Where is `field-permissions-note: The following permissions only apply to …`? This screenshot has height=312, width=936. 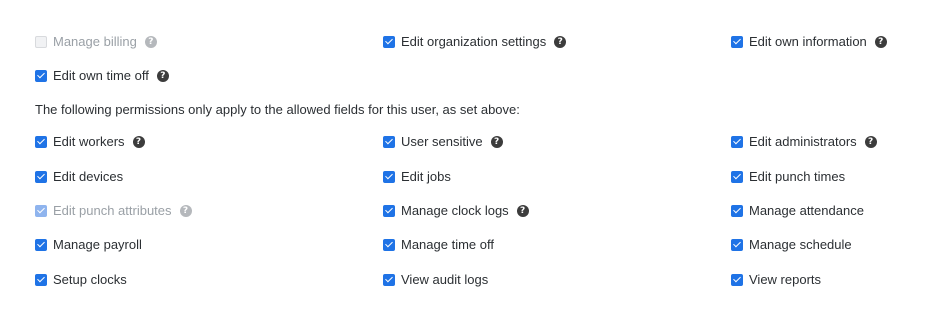 field-permissions-note: The following permissions only apply to … is located at coordinates (277, 109).